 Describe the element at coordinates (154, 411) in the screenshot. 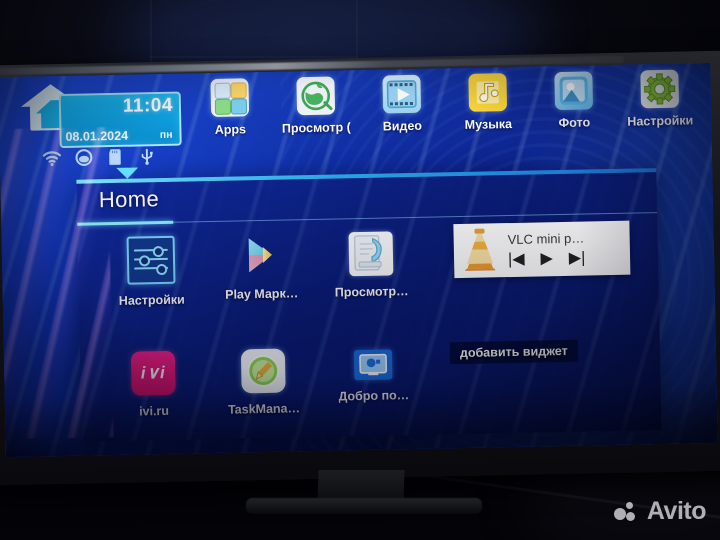

I see `app-label: ivi.ru` at that location.